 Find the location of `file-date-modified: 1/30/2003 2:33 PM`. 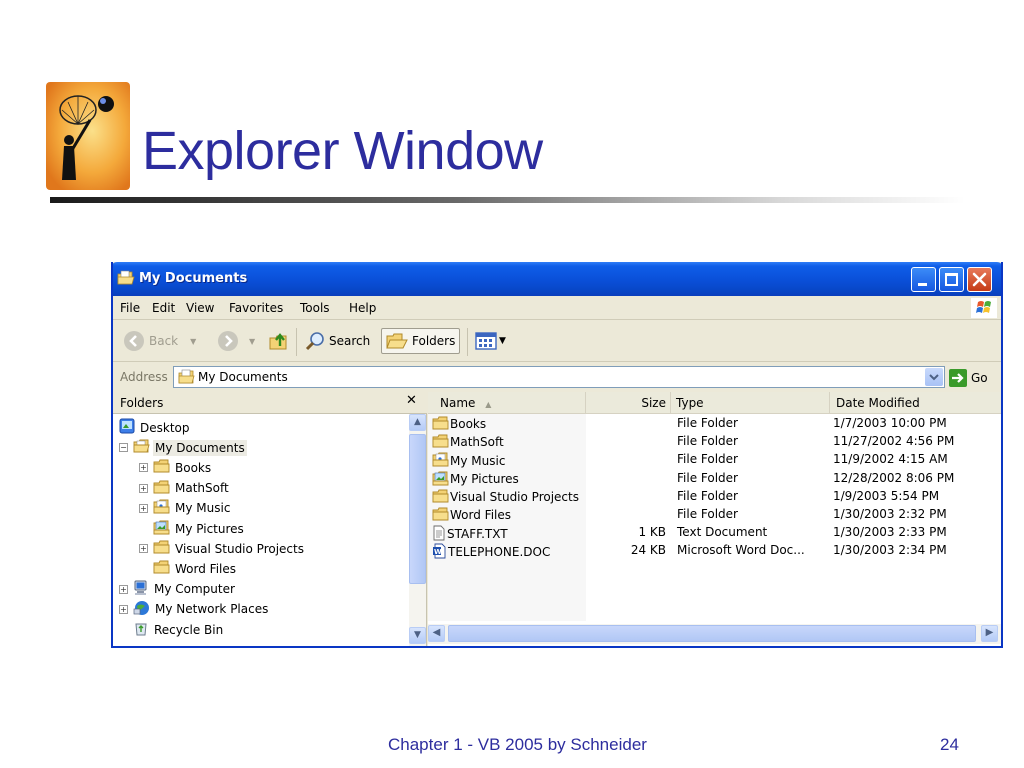

file-date-modified: 1/30/2003 2:33 PM is located at coordinates (890, 532).